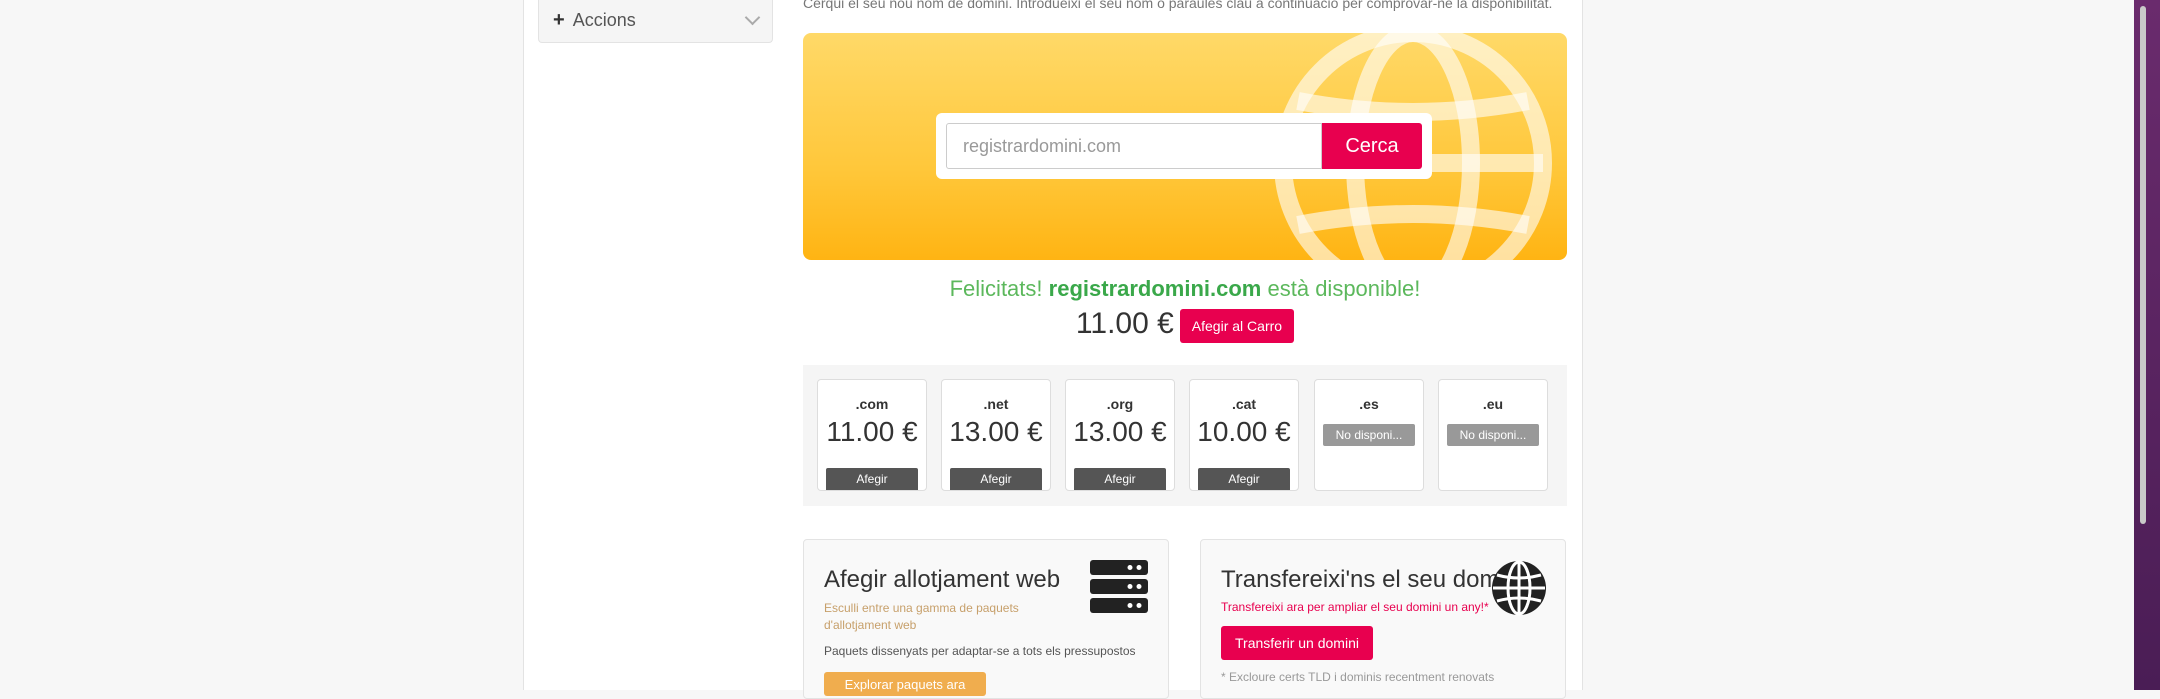  I want to click on domain-price-line: 11.00 € Afegir al Carro, so click(1185, 324).